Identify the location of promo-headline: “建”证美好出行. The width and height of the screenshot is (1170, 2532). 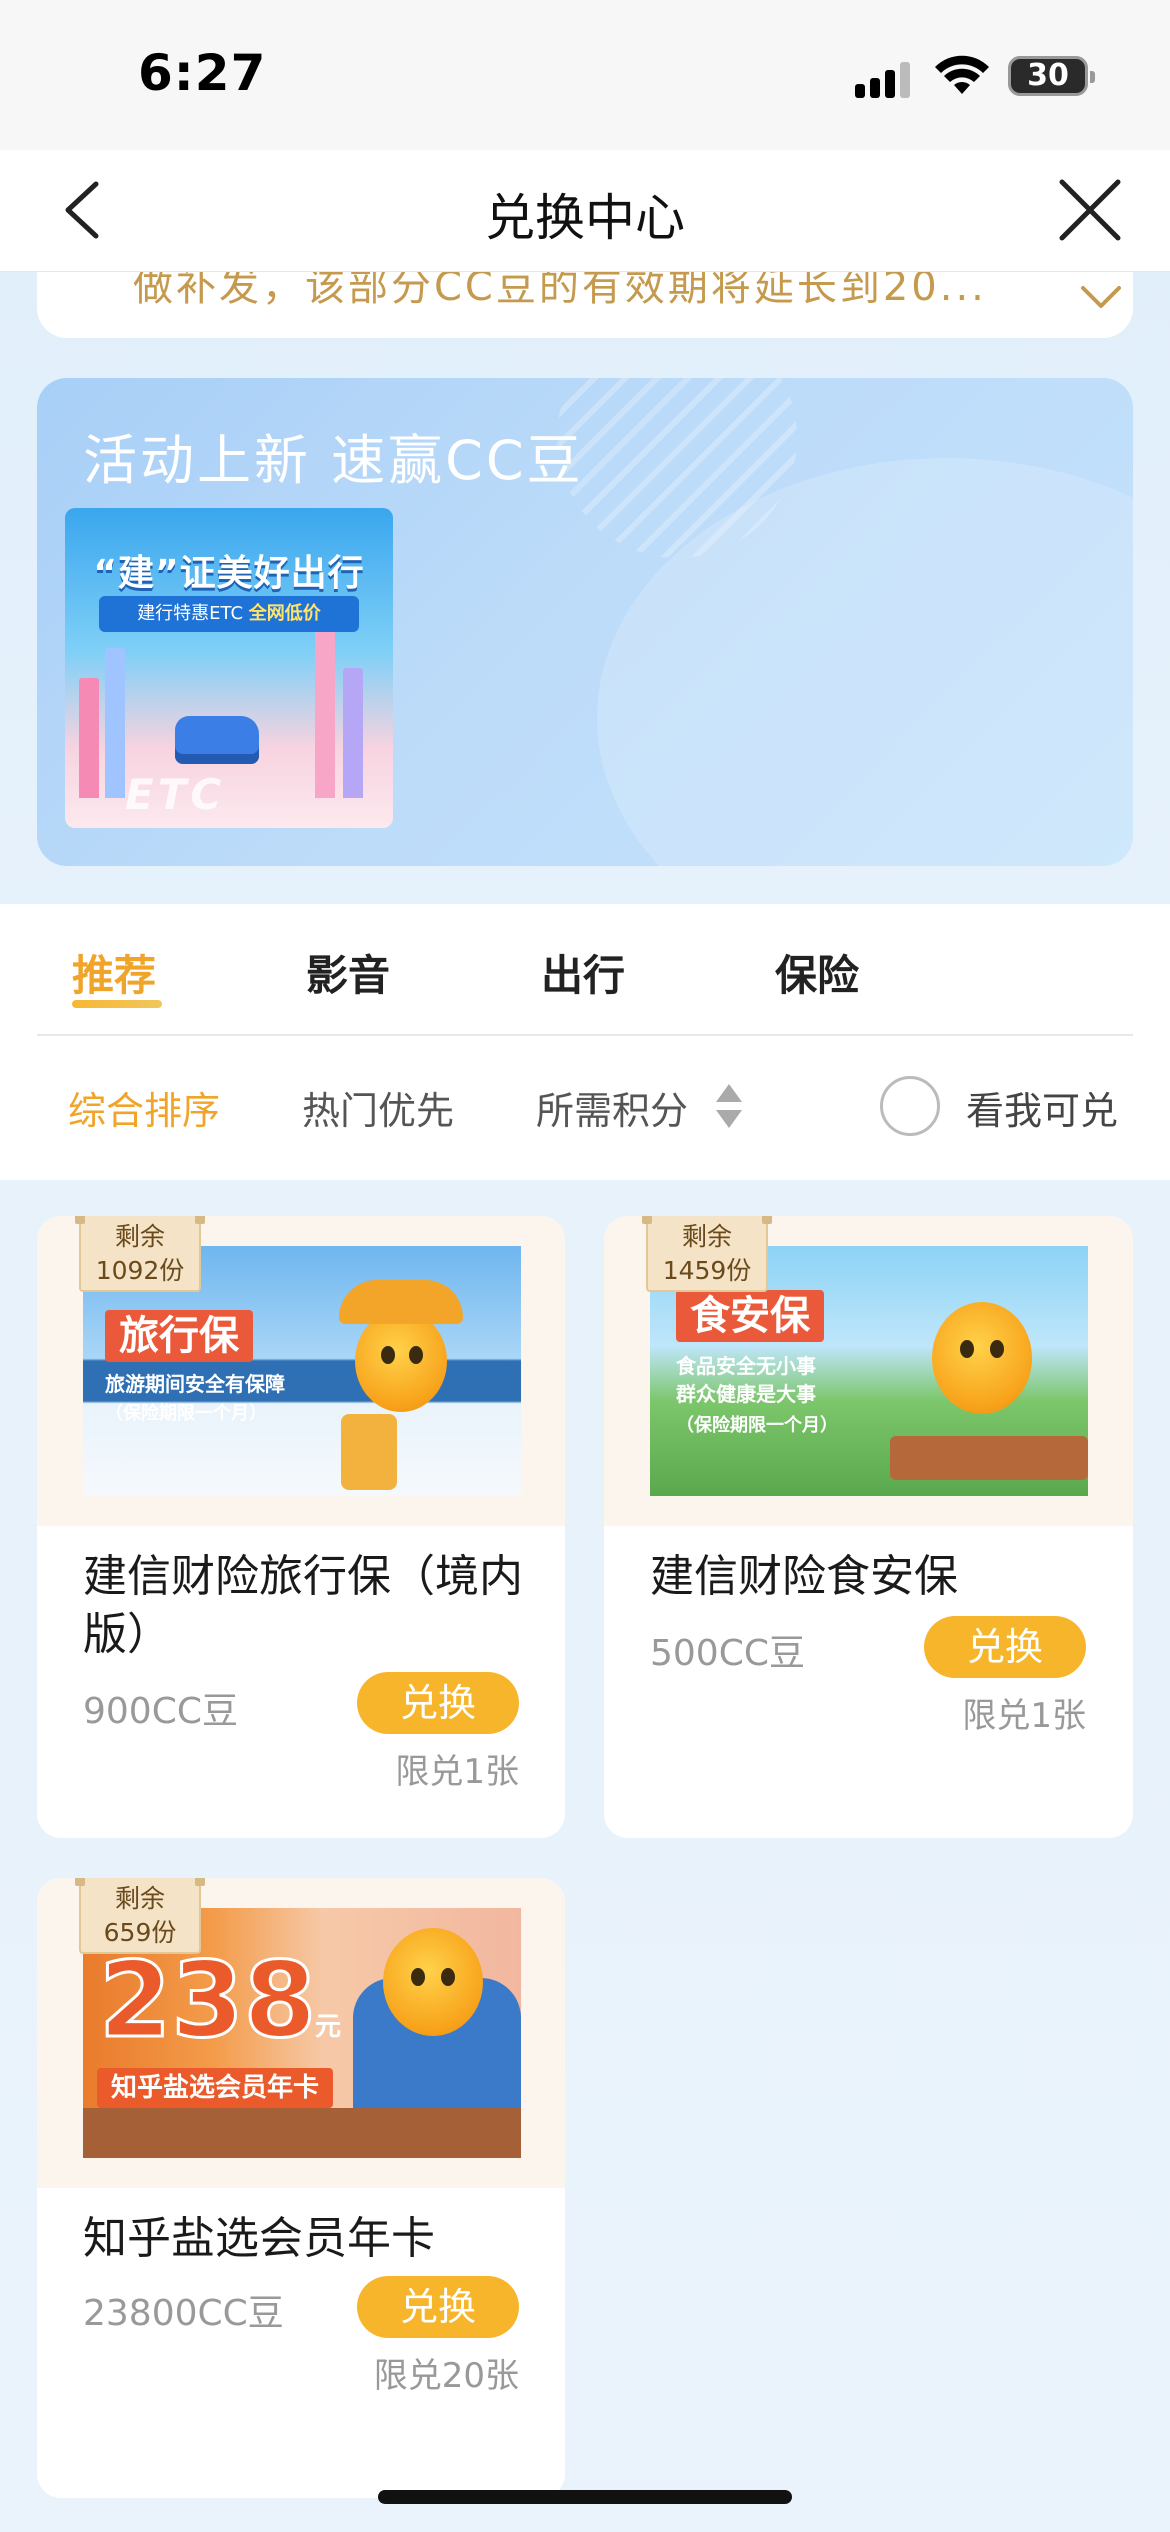
(229, 573).